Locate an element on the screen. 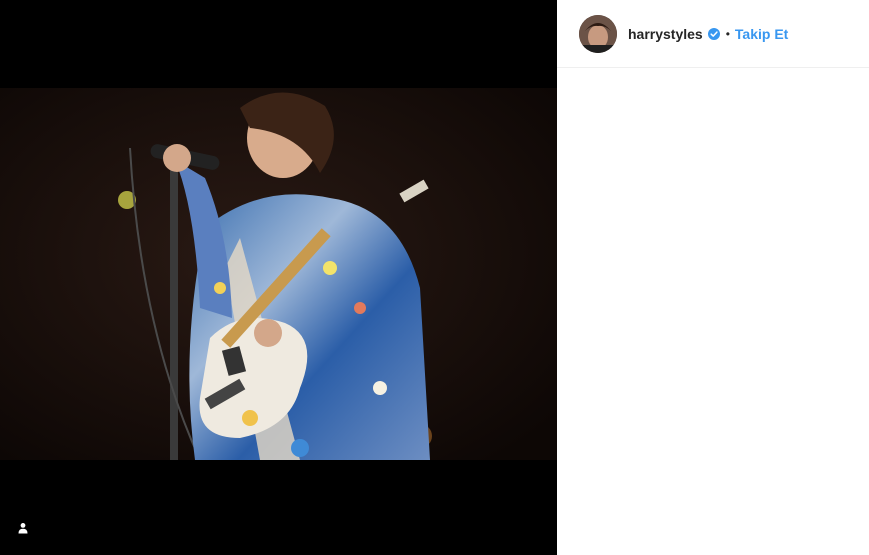 The width and height of the screenshot is (869, 555). avatar is located at coordinates (598, 33).